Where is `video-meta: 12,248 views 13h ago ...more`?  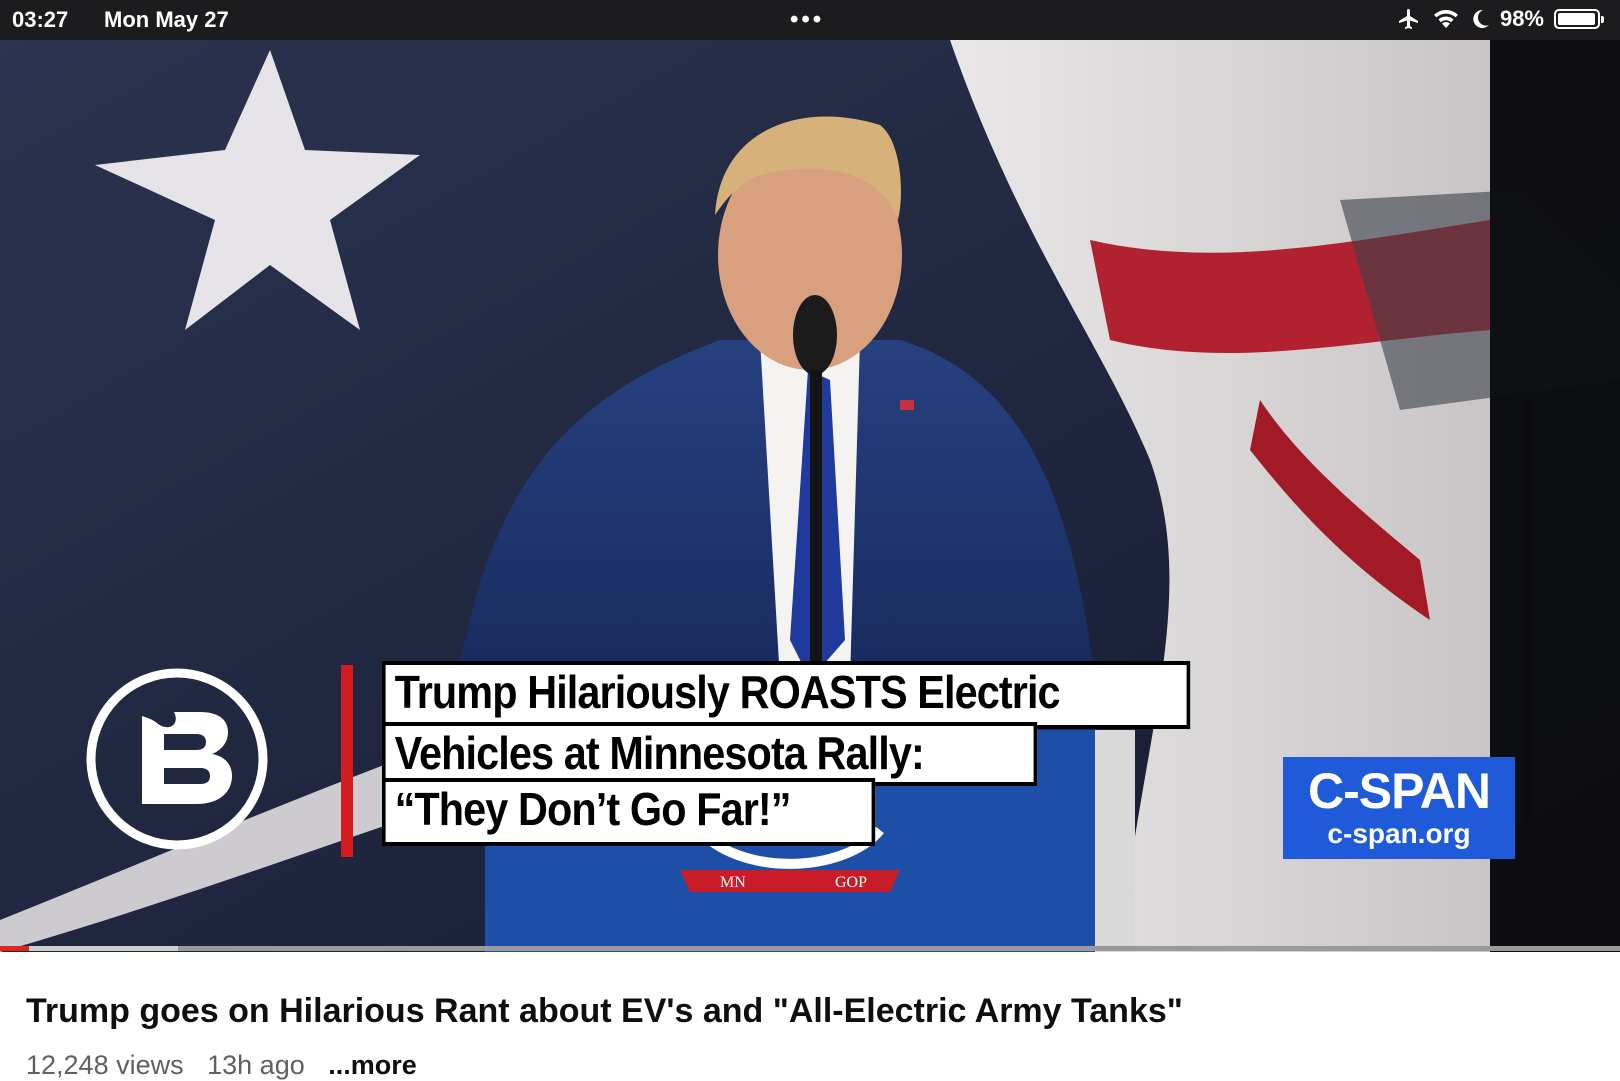
video-meta: 12,248 views 13h ago ...more is located at coordinates (229, 1065).